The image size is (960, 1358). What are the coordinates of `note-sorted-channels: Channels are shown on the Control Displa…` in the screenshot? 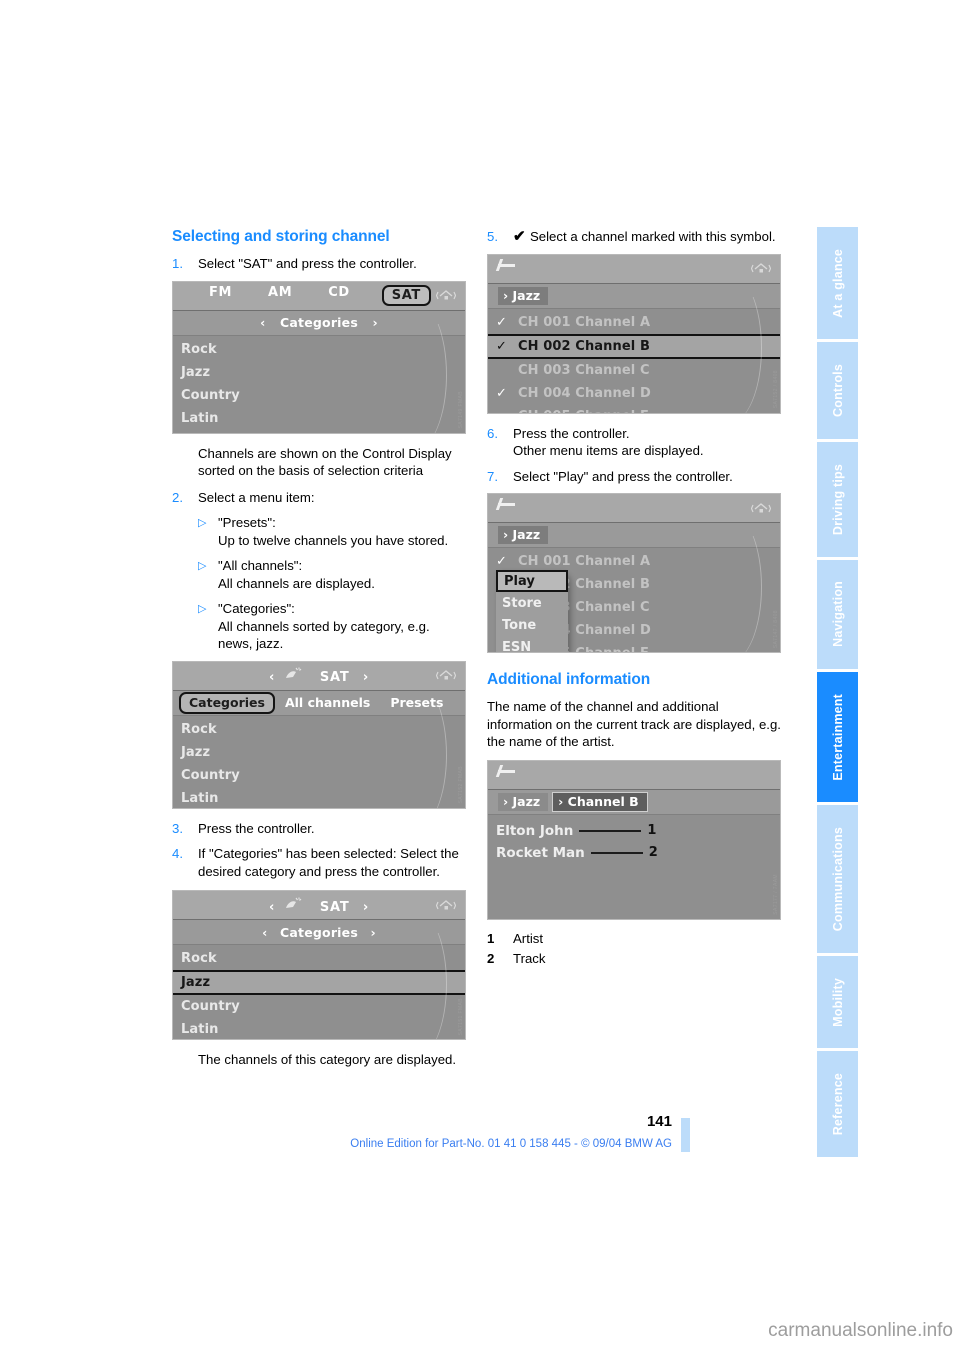 It's located at (325, 462).